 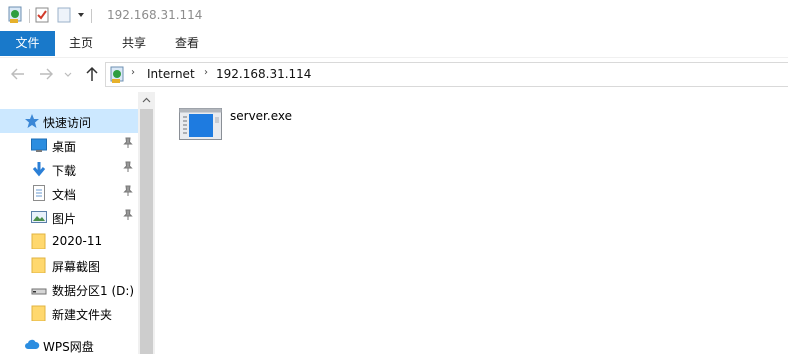 I want to click on navigation-pane-scrollbar, so click(x=146, y=223).